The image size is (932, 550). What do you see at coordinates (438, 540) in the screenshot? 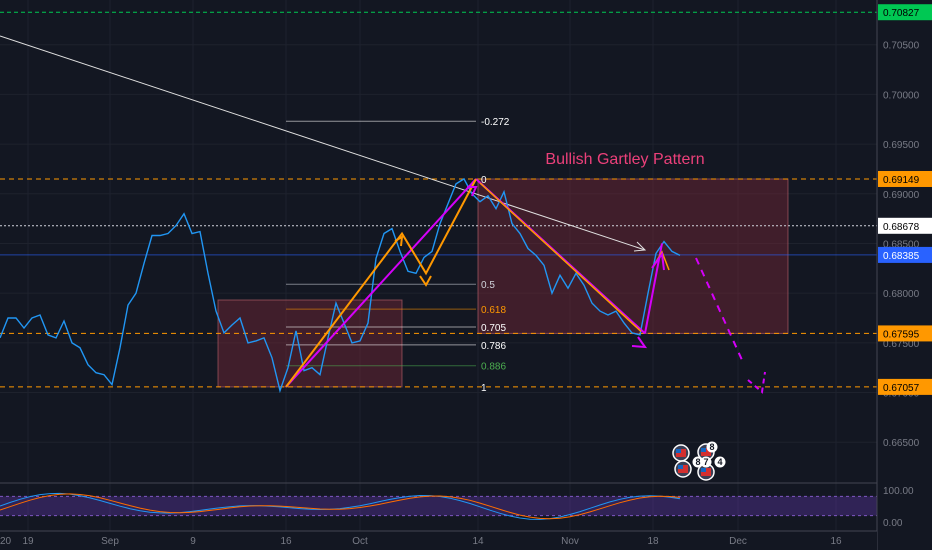
I see `time-axis: 19 Sep 9 16 Oct 14 Nov 18 Dec 16 2020` at bounding box center [438, 540].